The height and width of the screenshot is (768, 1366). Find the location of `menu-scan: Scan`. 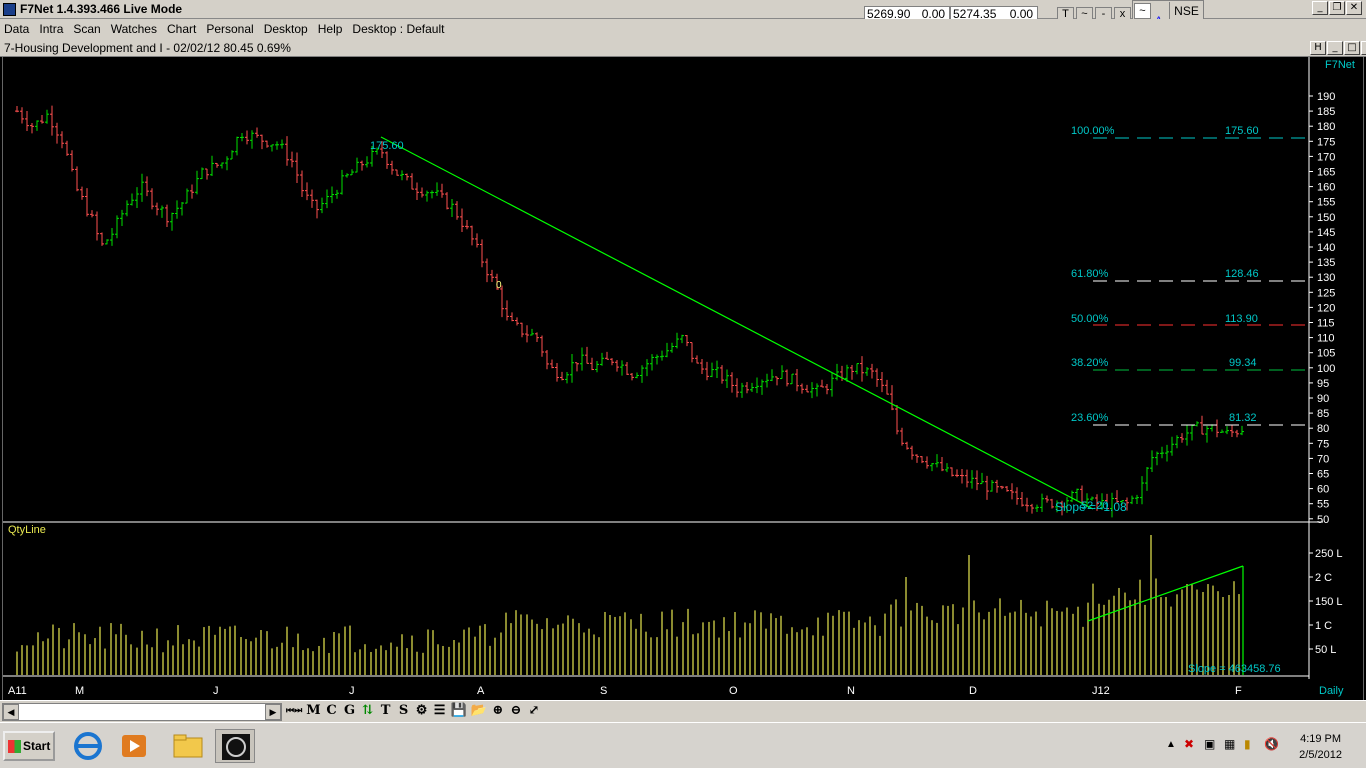

menu-scan: Scan is located at coordinates (87, 29).